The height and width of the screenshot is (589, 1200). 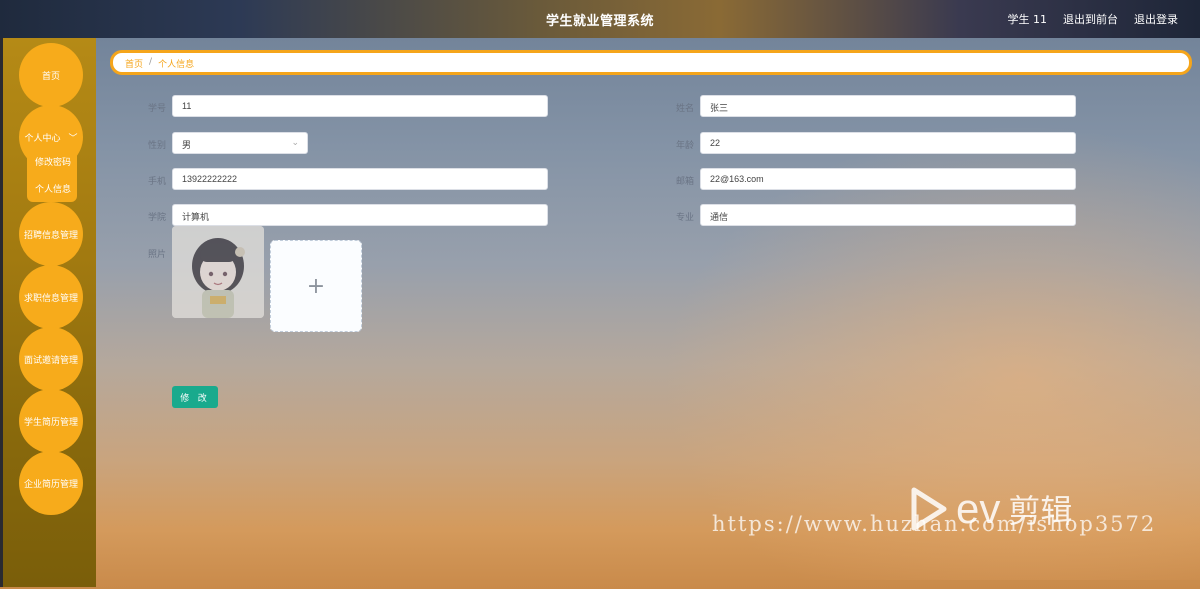 What do you see at coordinates (51, 483) in the screenshot?
I see `sidebar-item-company-resumes: 企业简历管理` at bounding box center [51, 483].